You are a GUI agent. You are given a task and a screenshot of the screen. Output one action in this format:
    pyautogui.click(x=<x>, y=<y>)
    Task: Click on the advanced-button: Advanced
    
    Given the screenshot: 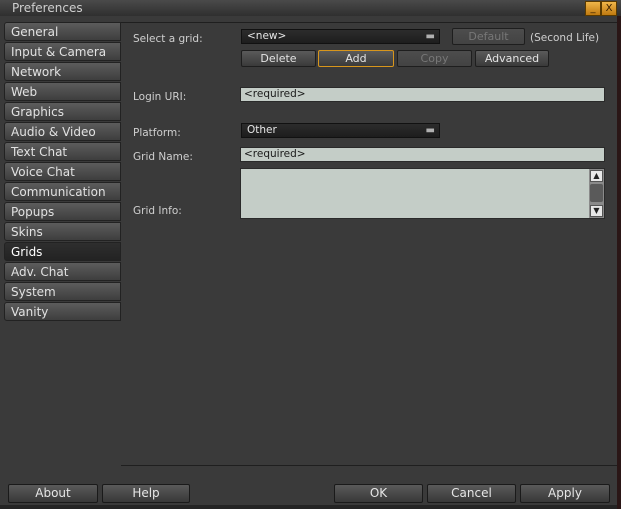 What is the action you would take?
    pyautogui.click(x=512, y=58)
    